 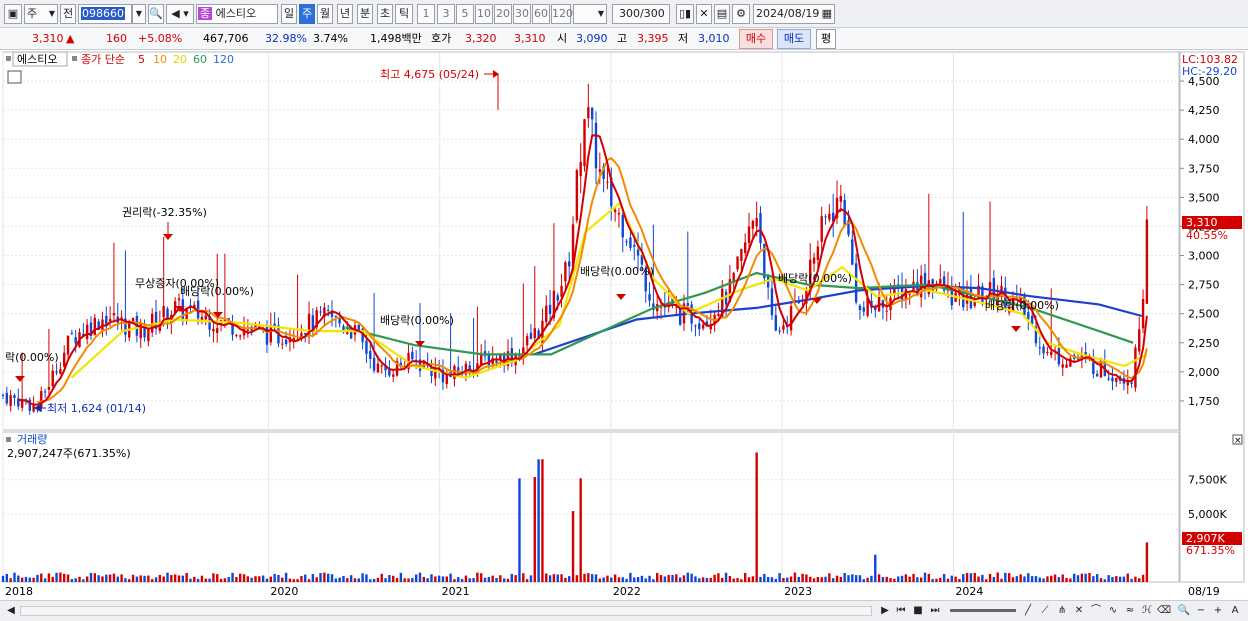 What do you see at coordinates (1164, 611) in the screenshot?
I see `erase-tool-icon: ⌫` at bounding box center [1164, 611].